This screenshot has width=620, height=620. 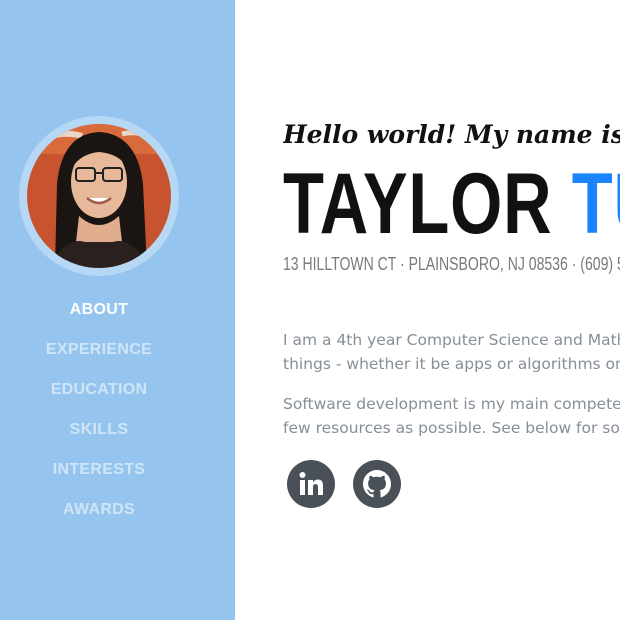 I want to click on avatar-ring, so click(x=99, y=196).